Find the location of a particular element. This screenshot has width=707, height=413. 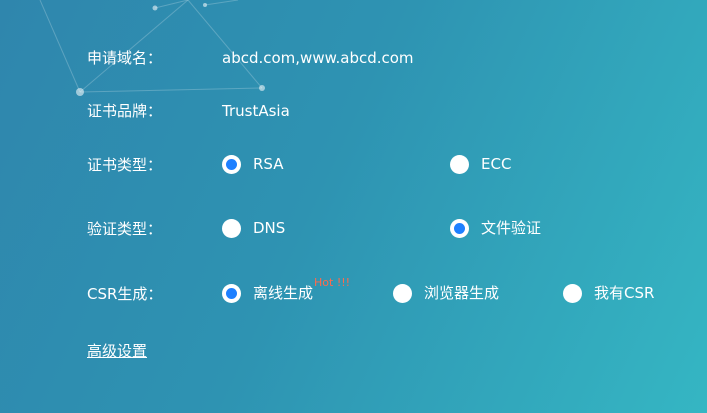

brand-value: TrustAsia is located at coordinates (256, 111).